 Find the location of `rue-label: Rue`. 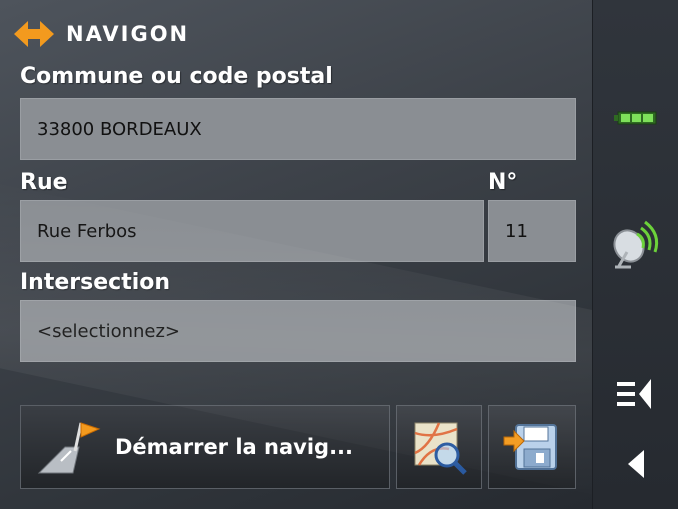

rue-label: Rue is located at coordinates (44, 182).